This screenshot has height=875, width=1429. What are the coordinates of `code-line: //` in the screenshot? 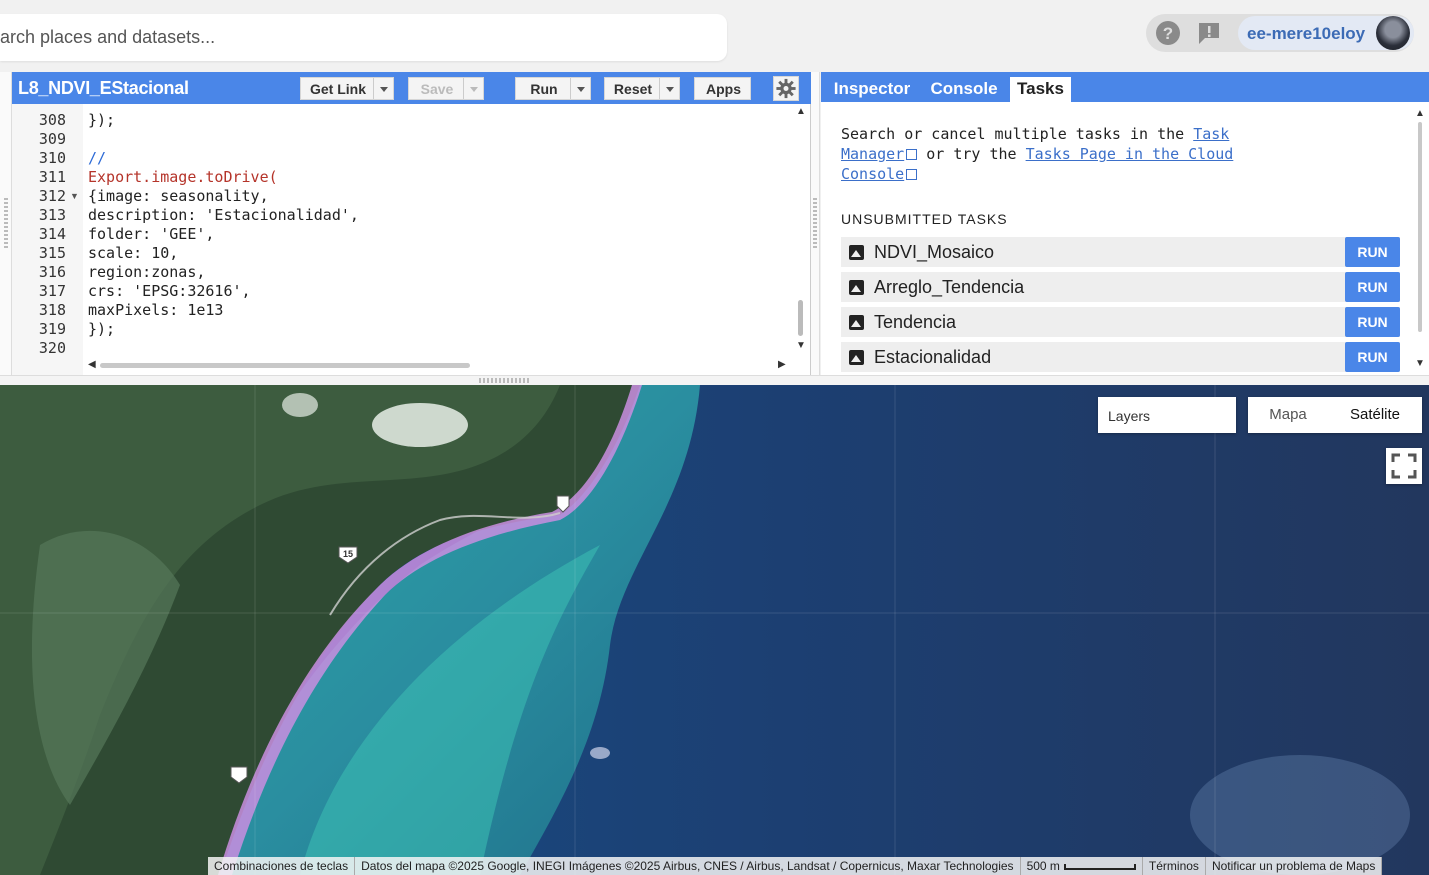 It's located at (97, 158).